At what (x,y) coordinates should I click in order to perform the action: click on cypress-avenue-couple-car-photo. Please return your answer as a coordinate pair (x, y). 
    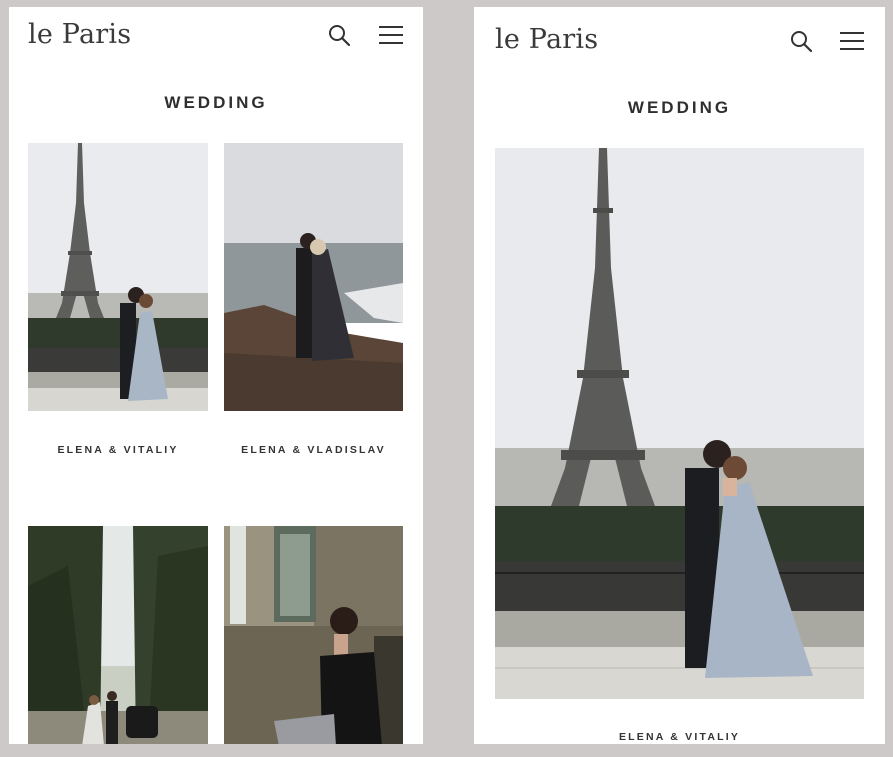
    Looking at the image, I should click on (118, 635).